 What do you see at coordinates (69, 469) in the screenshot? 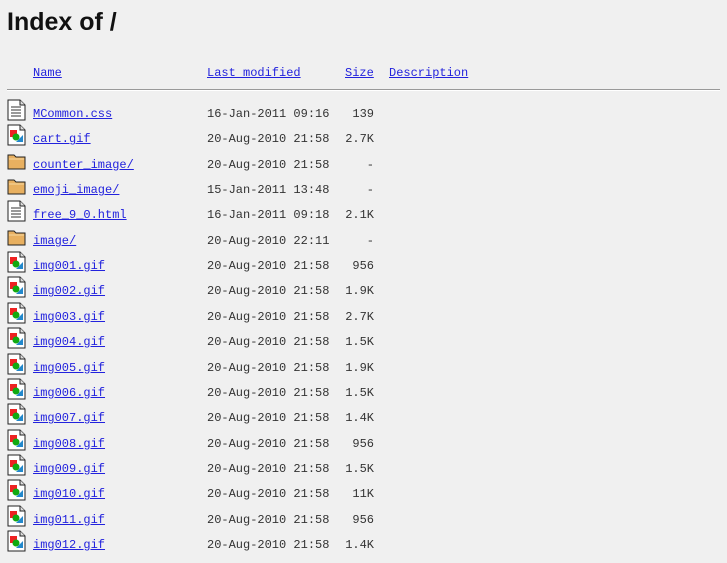
I see `file-link: img009.gif` at bounding box center [69, 469].